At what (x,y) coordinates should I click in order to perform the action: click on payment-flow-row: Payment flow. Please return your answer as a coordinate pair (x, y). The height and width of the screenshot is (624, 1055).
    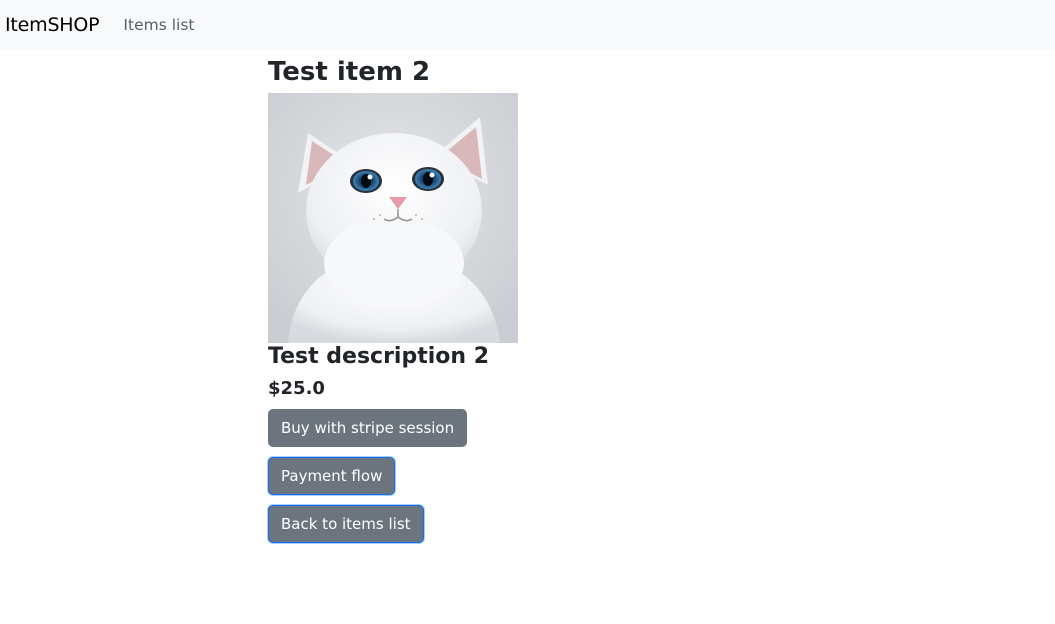
    Looking at the image, I should click on (518, 481).